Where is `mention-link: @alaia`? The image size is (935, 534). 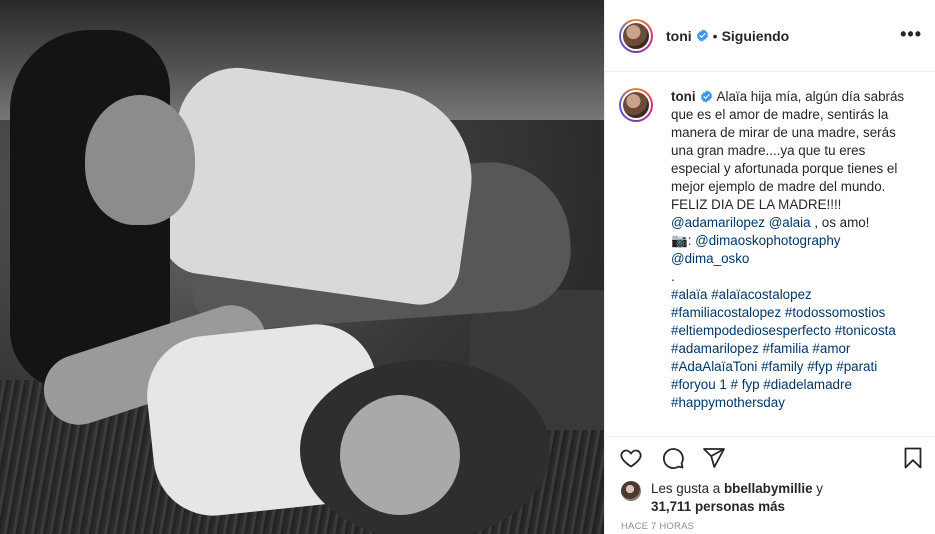
mention-link: @alaia is located at coordinates (790, 222).